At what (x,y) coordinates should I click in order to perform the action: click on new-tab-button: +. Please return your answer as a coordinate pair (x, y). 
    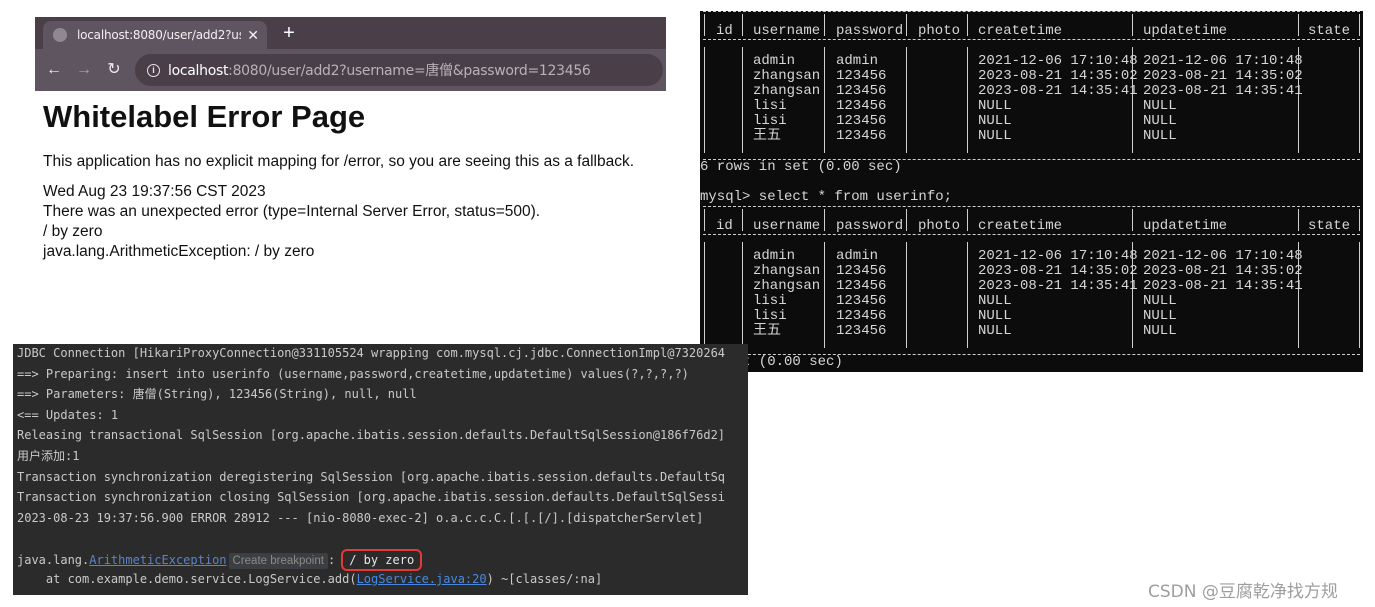
    Looking at the image, I should click on (289, 33).